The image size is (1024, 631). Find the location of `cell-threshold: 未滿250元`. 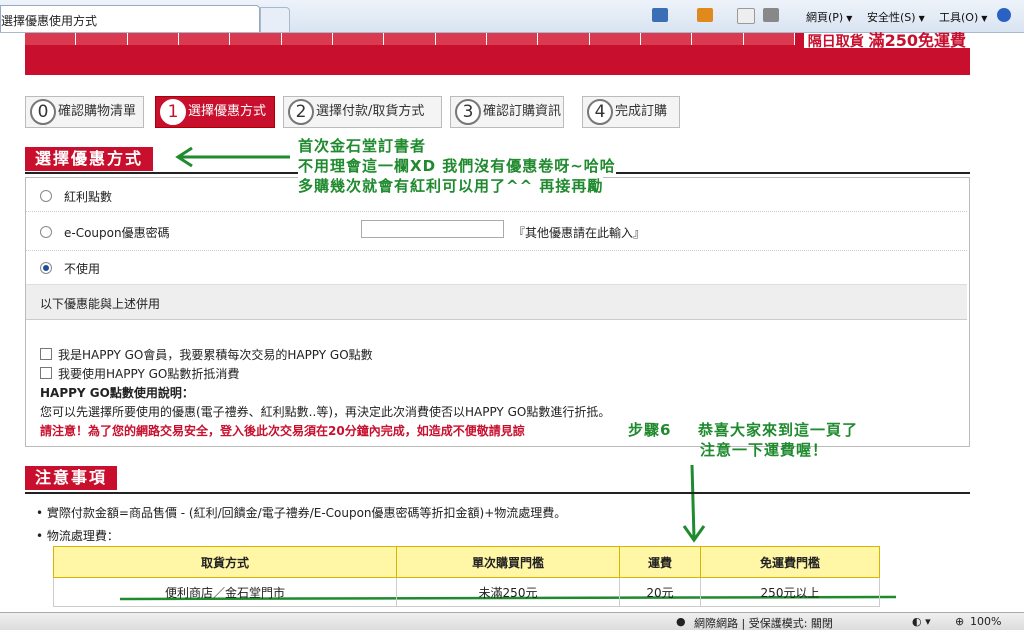

cell-threshold: 未滿250元 is located at coordinates (508, 592).